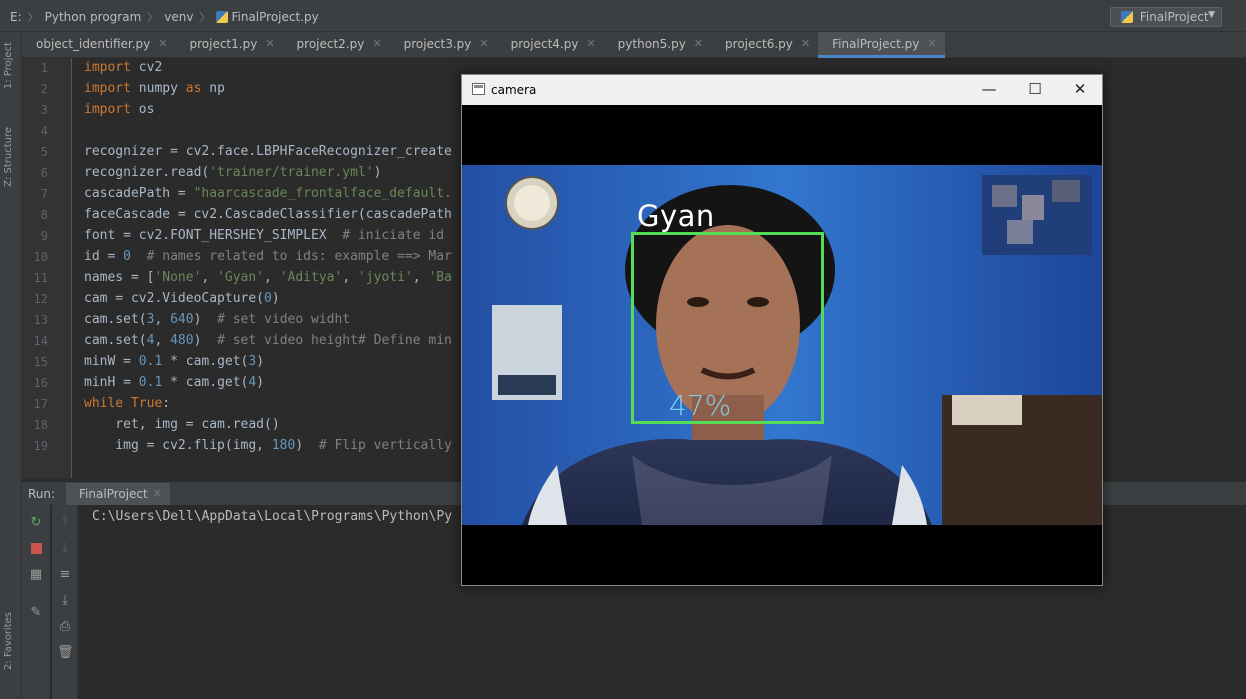 The height and width of the screenshot is (699, 1246). I want to click on tab-finalproject: FinalProject.py ✕, so click(881, 45).